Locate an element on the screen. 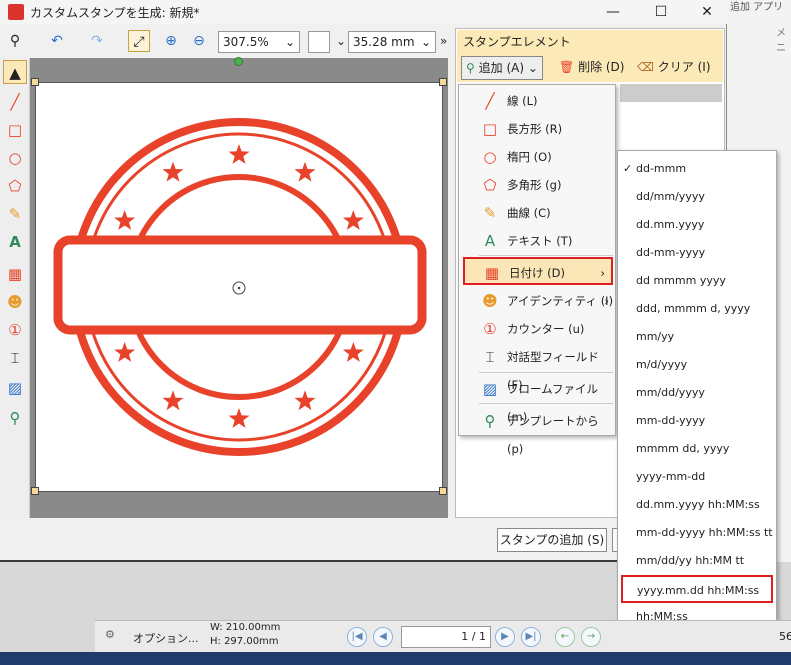 The image size is (791, 665). size-field: 35.28 mm ⌄ is located at coordinates (392, 42).